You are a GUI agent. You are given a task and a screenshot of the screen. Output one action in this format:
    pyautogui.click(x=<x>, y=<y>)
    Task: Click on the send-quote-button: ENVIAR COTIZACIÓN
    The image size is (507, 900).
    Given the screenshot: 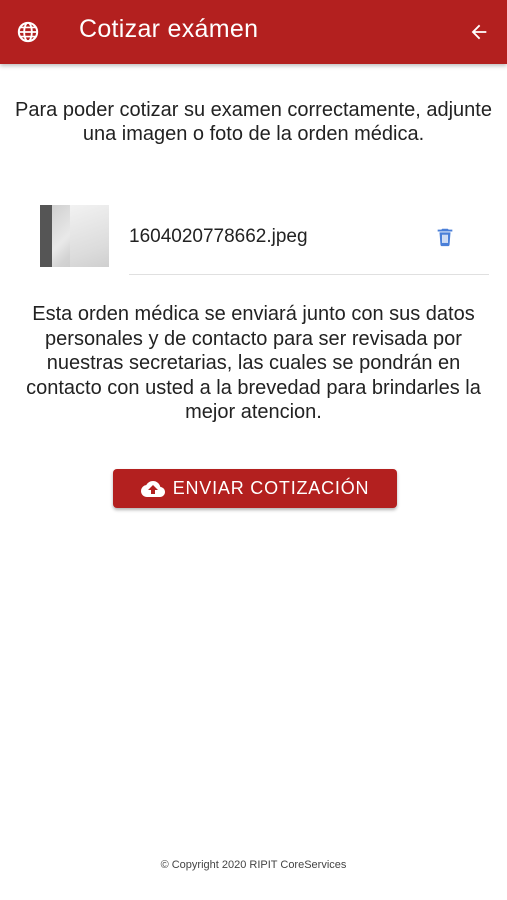 What is the action you would take?
    pyautogui.click(x=255, y=488)
    